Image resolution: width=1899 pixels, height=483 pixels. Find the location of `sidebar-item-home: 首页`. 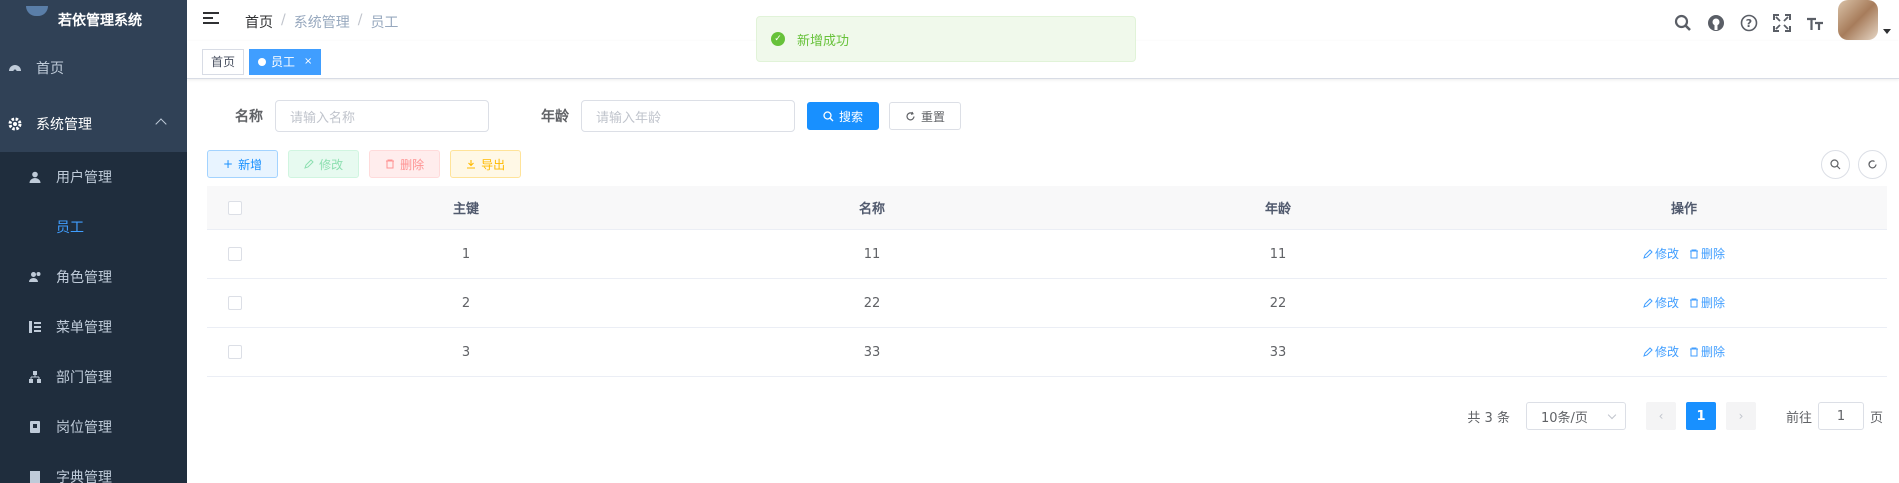

sidebar-item-home: 首页 is located at coordinates (93, 68).